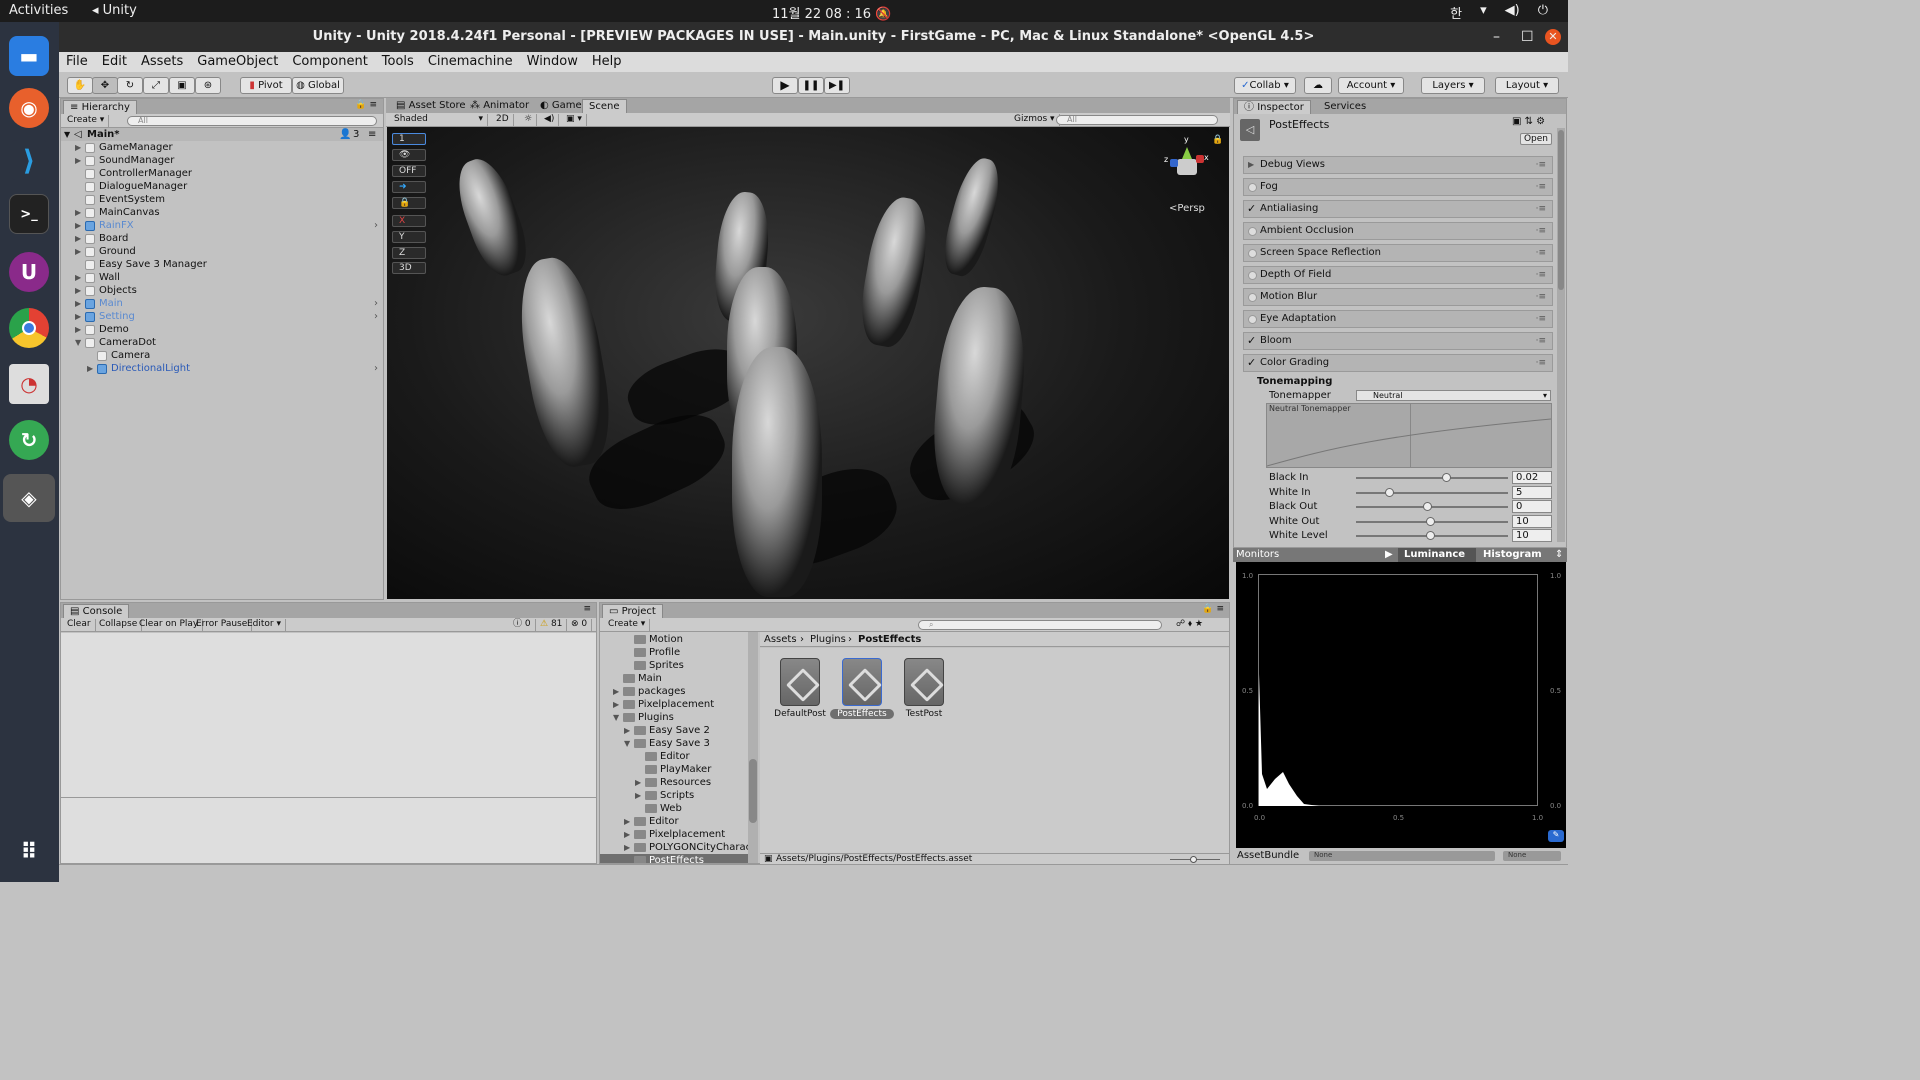 This screenshot has width=1920, height=1080. What do you see at coordinates (208, 85) in the screenshot?
I see `transform-tool-icon: ⊛` at bounding box center [208, 85].